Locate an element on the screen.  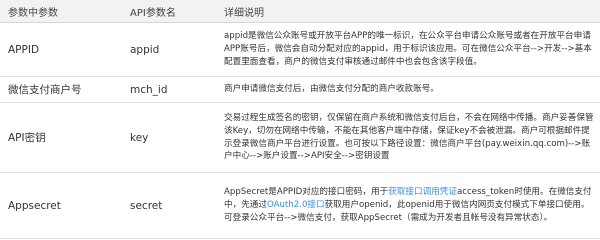
column-header-api-name: API参数名 is located at coordinates (169, 11).